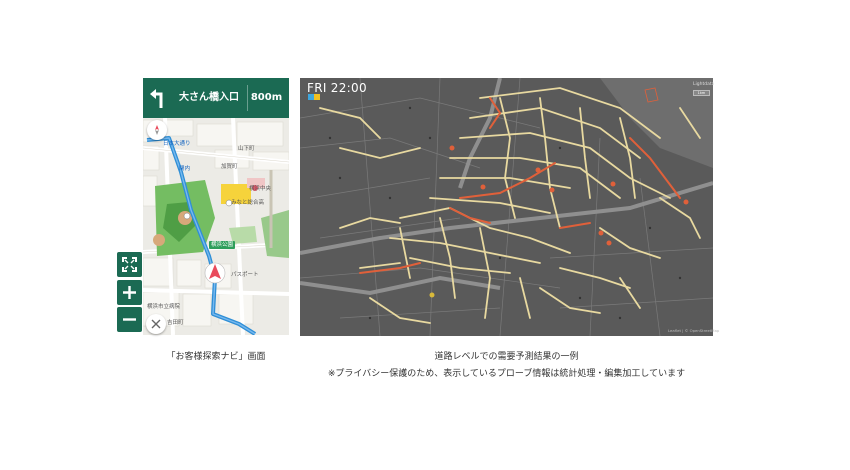  I want to click on current-location-arrow-icon, so click(215, 273).